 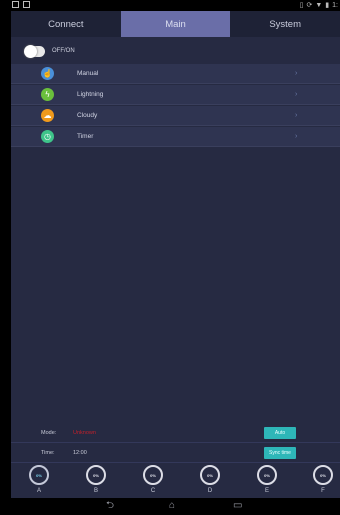 What do you see at coordinates (85, 136) in the screenshot?
I see `menu-item-label: Timer` at bounding box center [85, 136].